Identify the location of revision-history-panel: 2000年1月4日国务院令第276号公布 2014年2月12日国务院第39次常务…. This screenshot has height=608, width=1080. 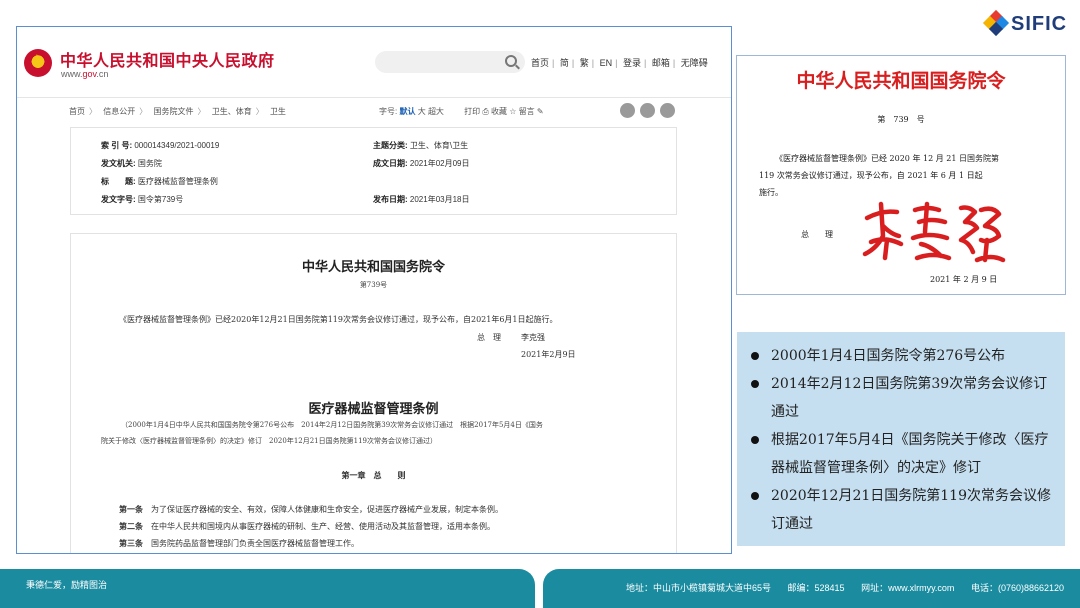
(901, 439).